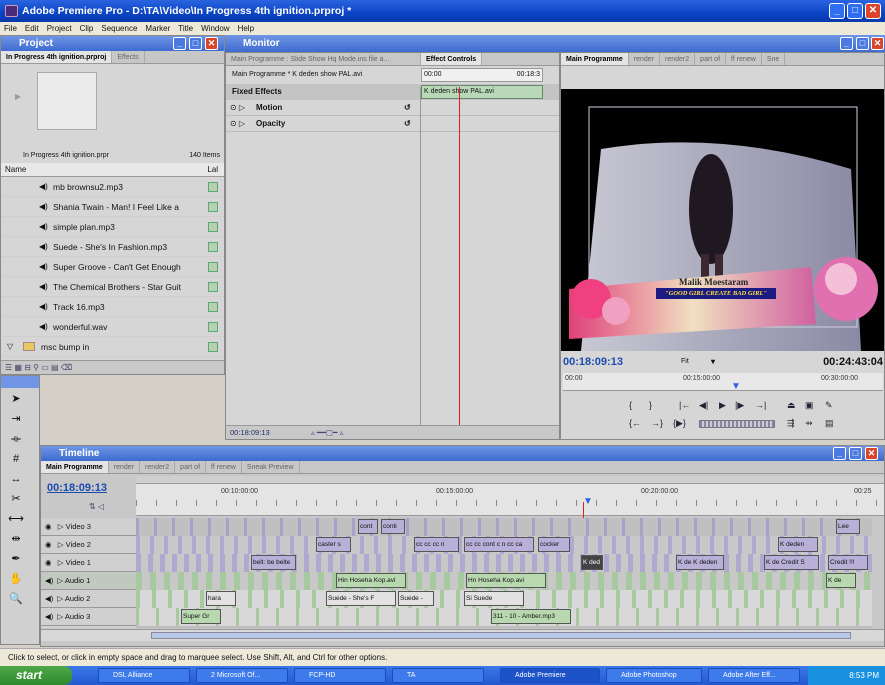 The height and width of the screenshot is (685, 885). Describe the element at coordinates (112, 207) in the screenshot. I see `list-item: ◀) Shania Twain - Man! I Feel Like a` at that location.